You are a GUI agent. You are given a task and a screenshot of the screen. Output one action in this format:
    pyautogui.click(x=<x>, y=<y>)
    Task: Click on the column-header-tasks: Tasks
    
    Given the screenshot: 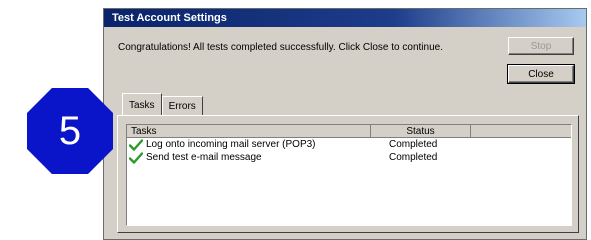 What is the action you would take?
    pyautogui.click(x=249, y=131)
    